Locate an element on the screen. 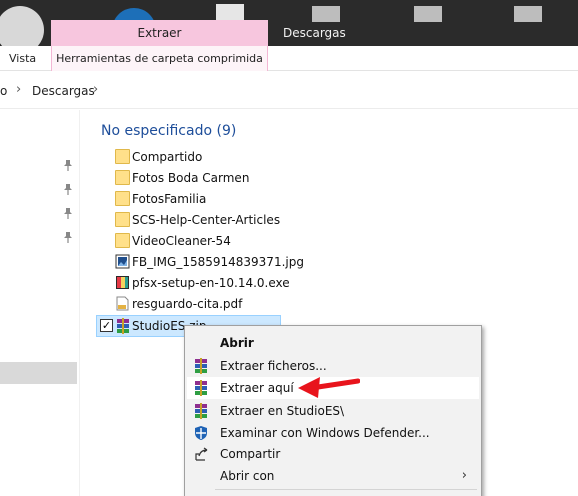  file-name: resguardo-cita.pdf is located at coordinates (187, 304).